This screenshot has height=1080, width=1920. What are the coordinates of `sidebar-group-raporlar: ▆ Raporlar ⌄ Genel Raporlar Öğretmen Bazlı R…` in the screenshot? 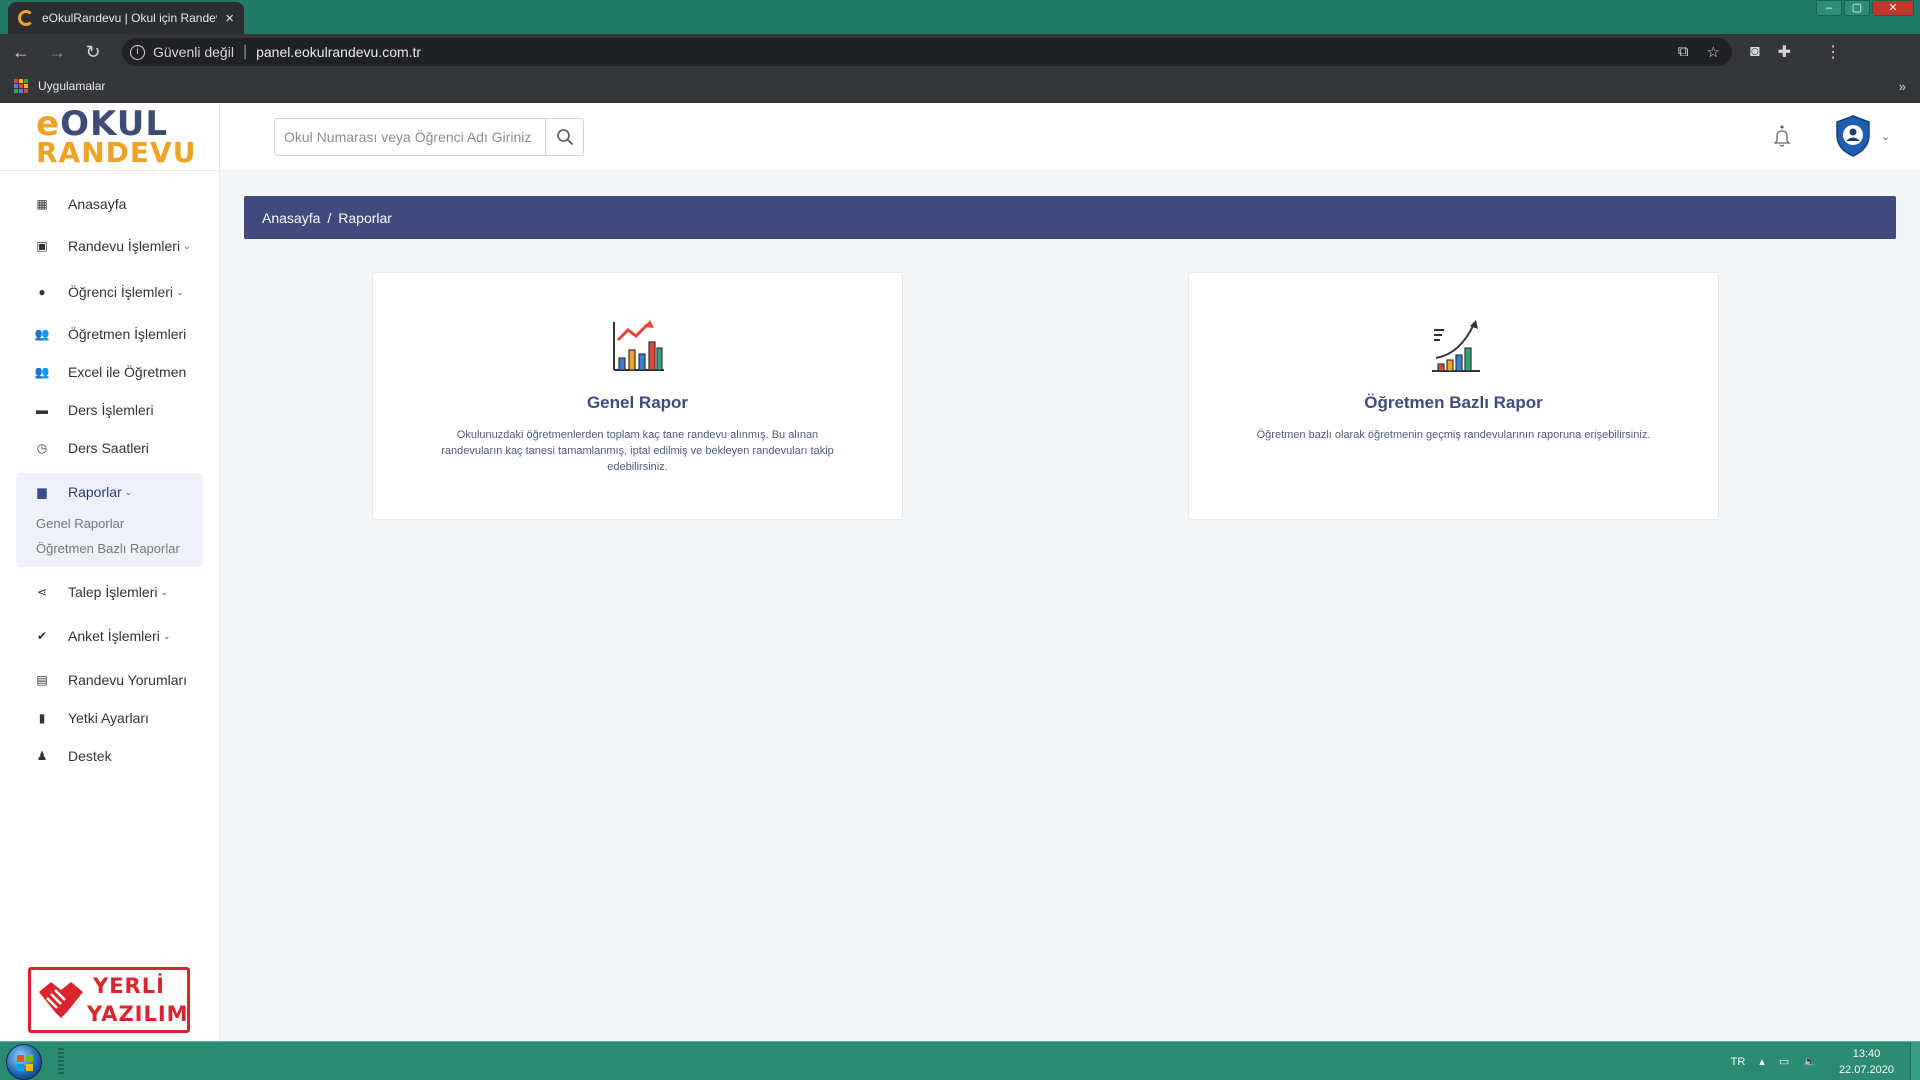 It's located at (109, 520).